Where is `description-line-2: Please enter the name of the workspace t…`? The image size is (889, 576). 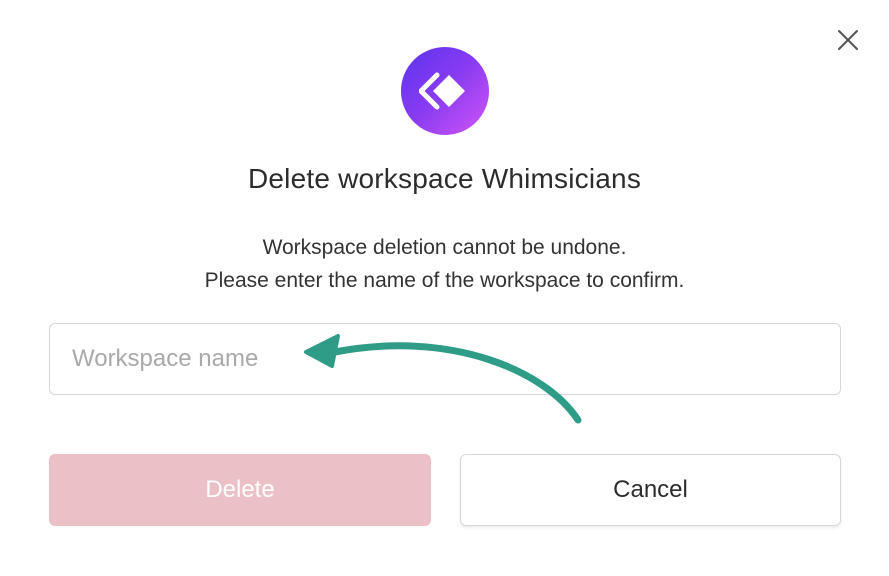 description-line-2: Please enter the name of the workspace t… is located at coordinates (444, 280).